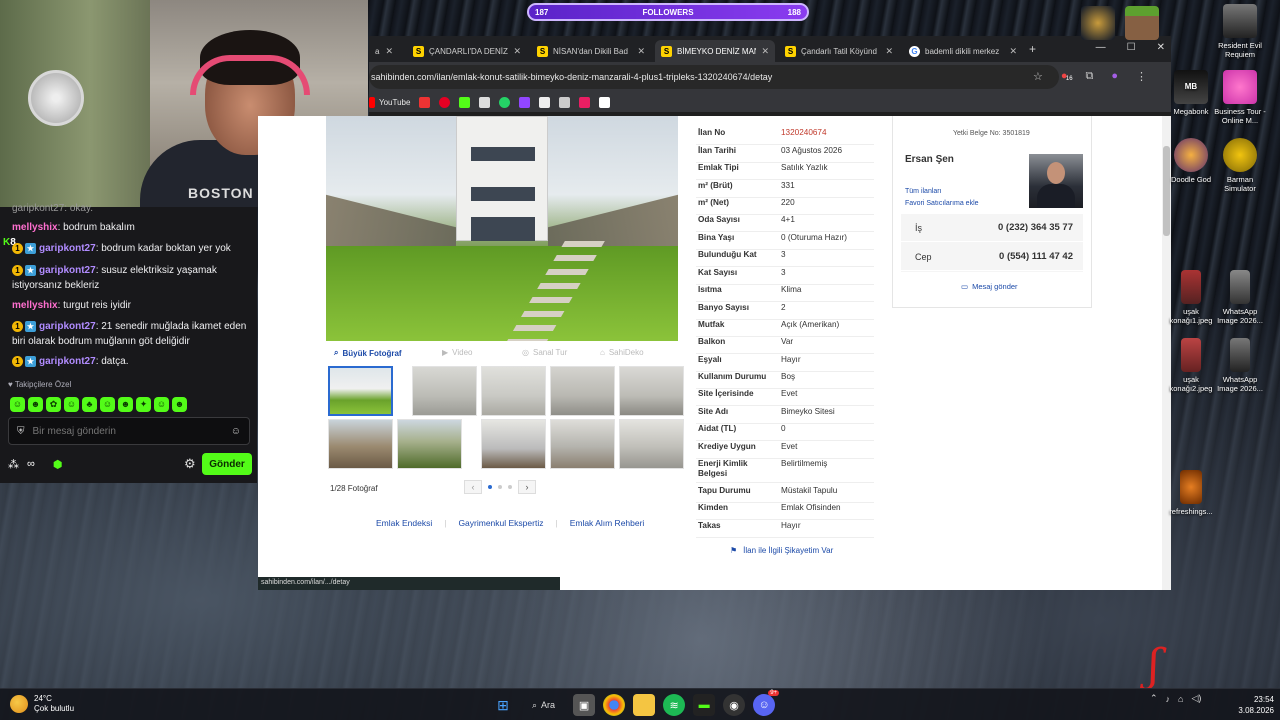 Image resolution: width=1280 pixels, height=720 pixels. I want to click on all-listings-link: Tüm ilanları, so click(923, 191).